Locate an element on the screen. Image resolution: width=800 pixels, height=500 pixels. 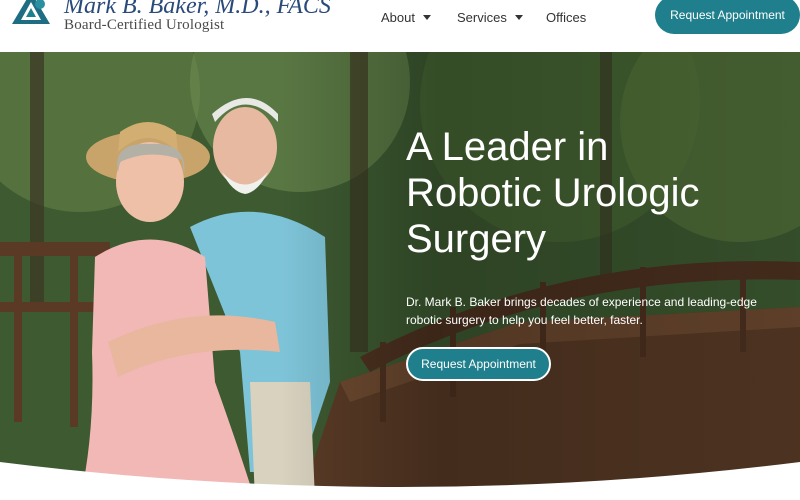
hero-title-line-1: A Leader in is located at coordinates (507, 147).